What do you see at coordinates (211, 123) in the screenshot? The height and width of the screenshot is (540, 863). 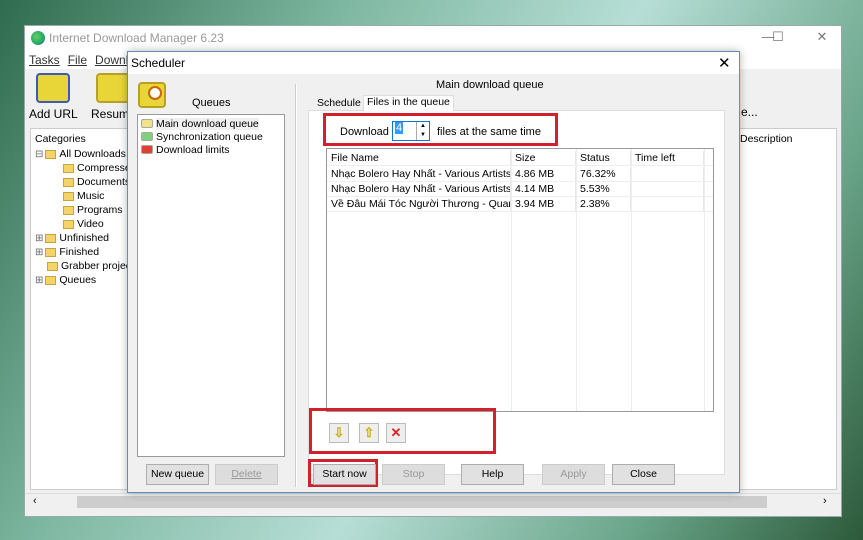 I see `queue-item: Main download queue` at bounding box center [211, 123].